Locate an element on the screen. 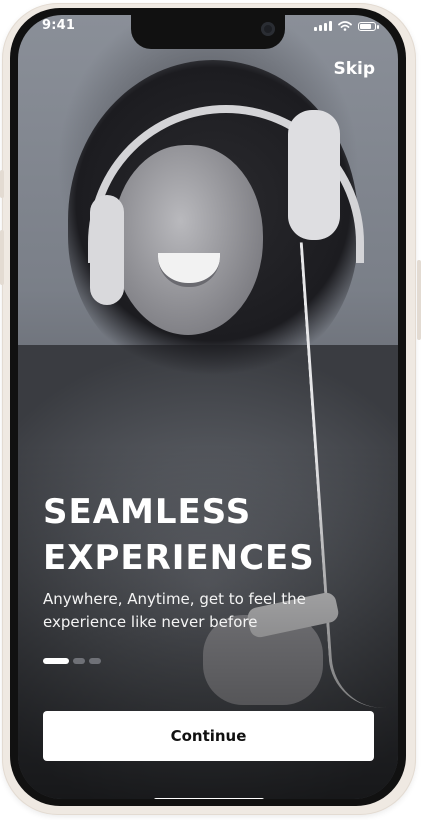 The width and height of the screenshot is (421, 820). headphone-right-cup is located at coordinates (314, 175).